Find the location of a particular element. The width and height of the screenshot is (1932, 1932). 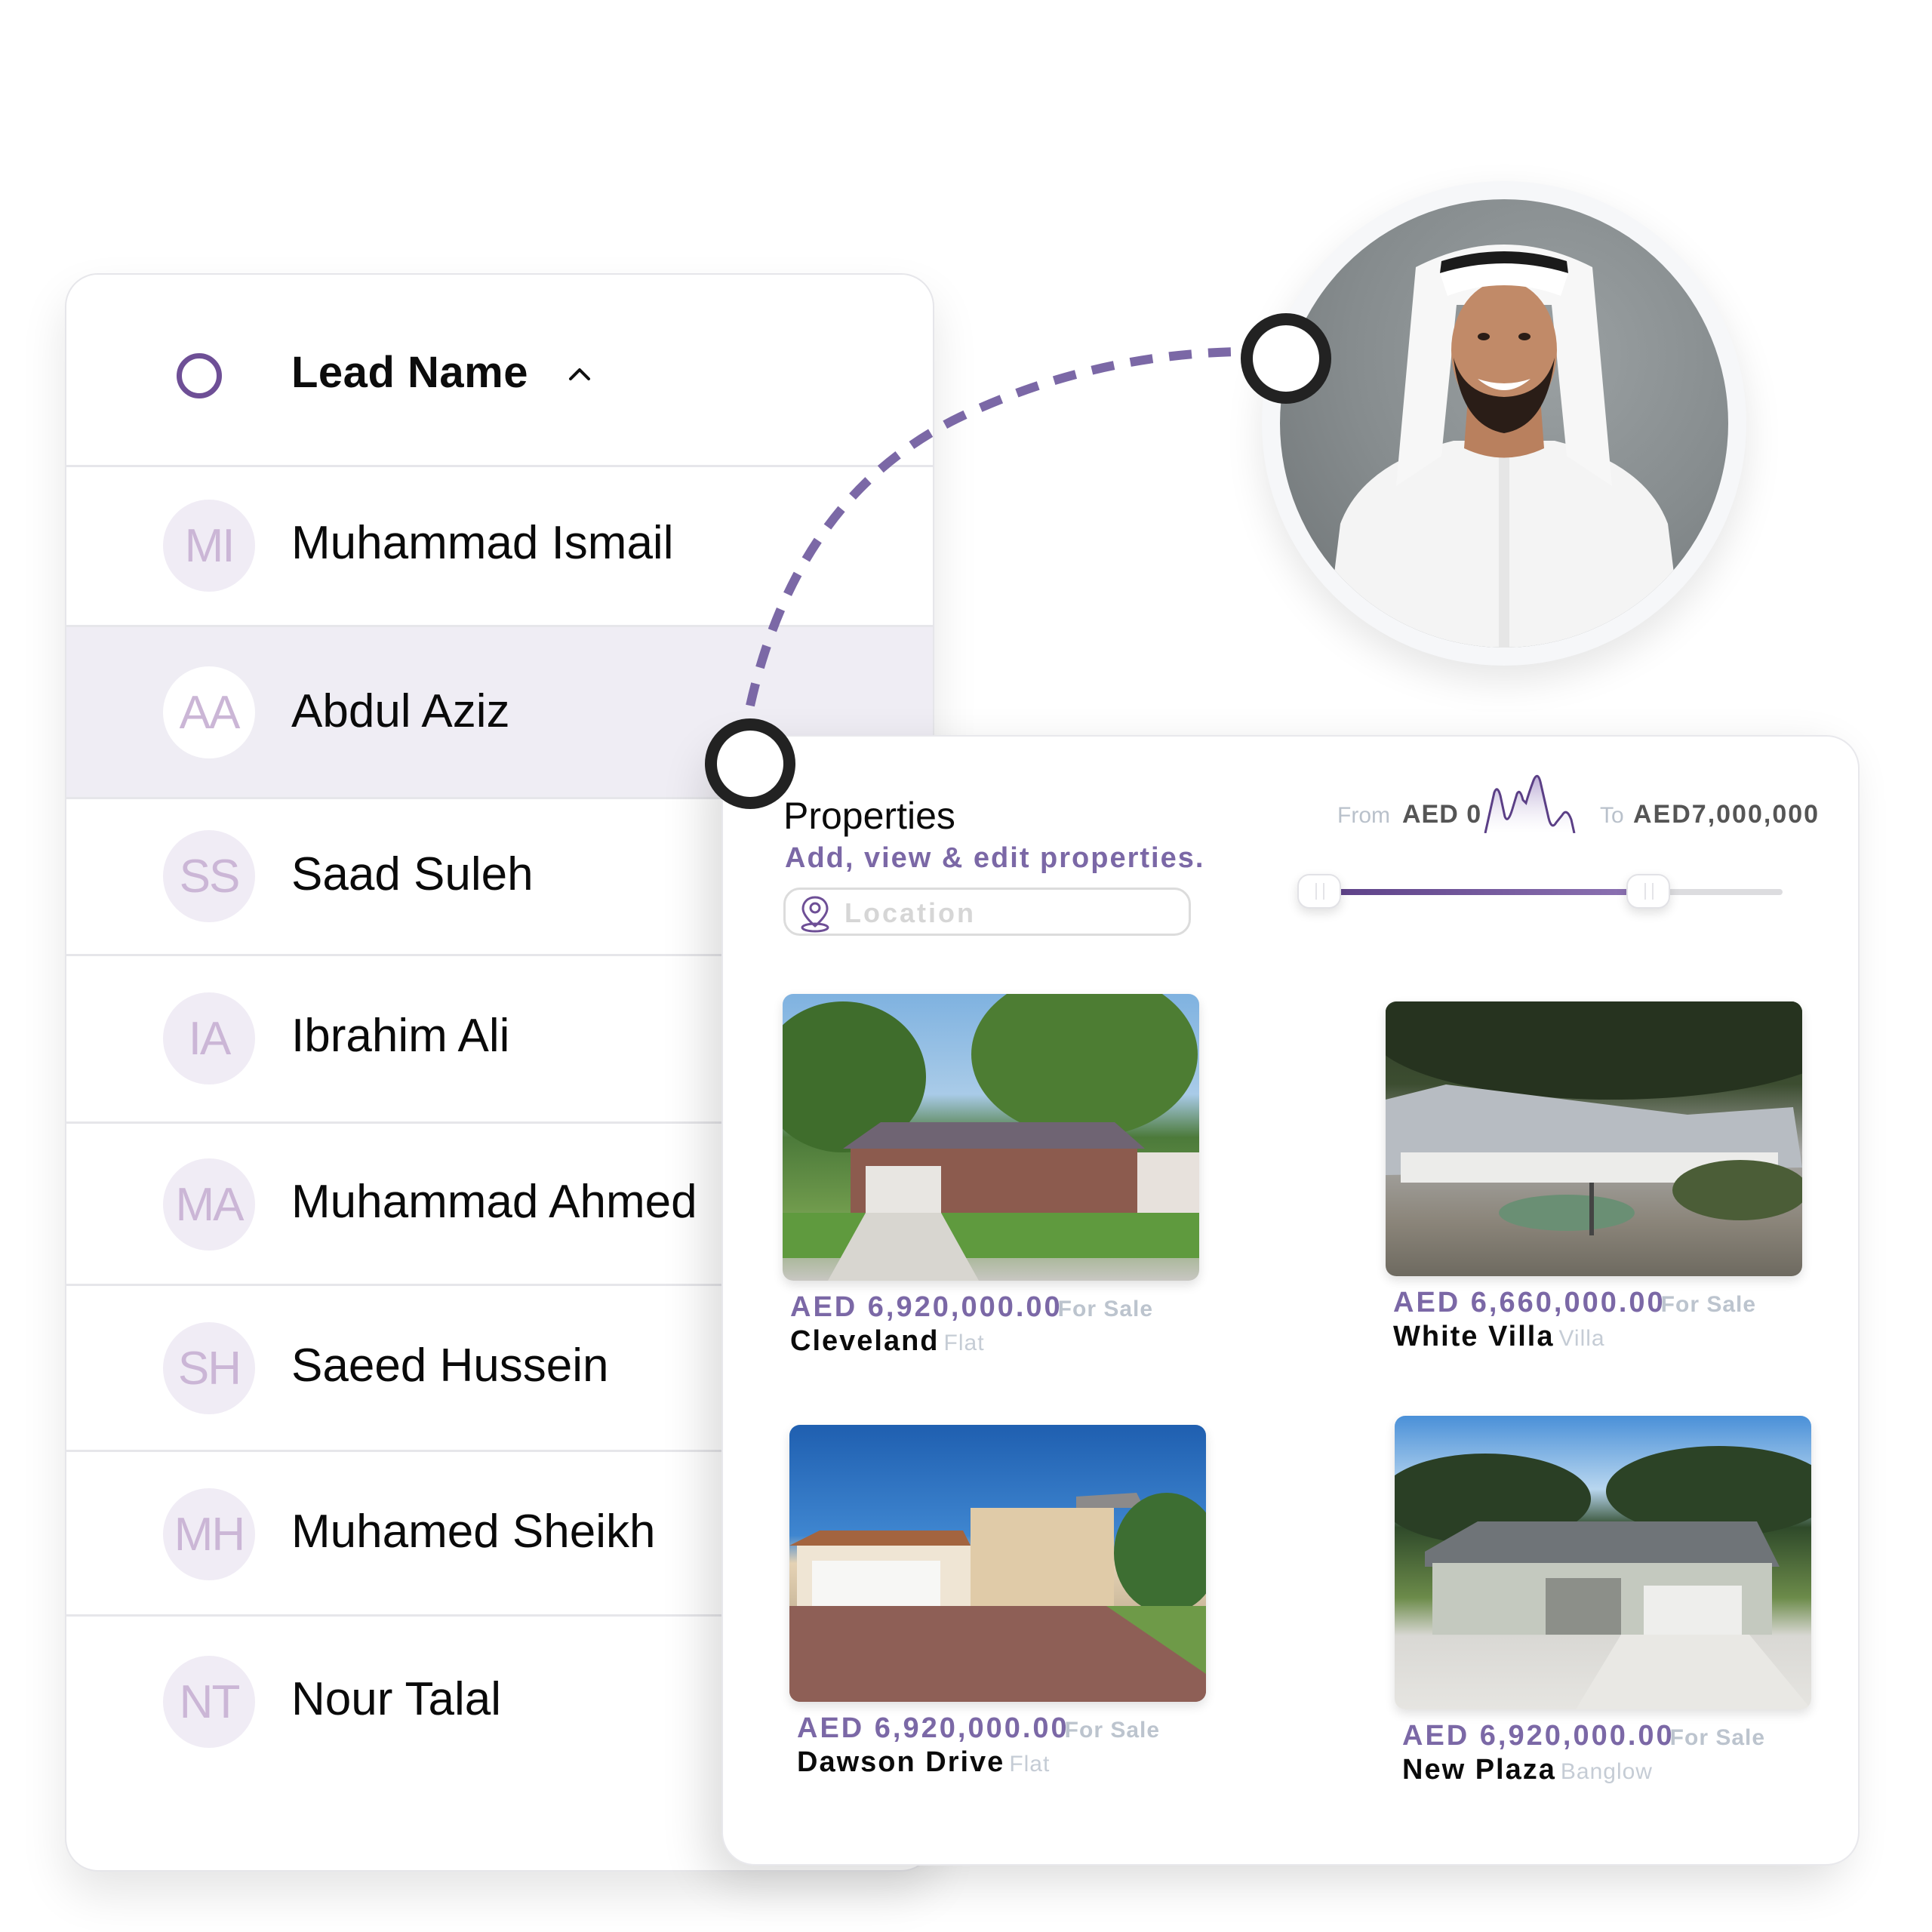

lead-row: MI Muhammad Ismail is located at coordinates (499, 546).